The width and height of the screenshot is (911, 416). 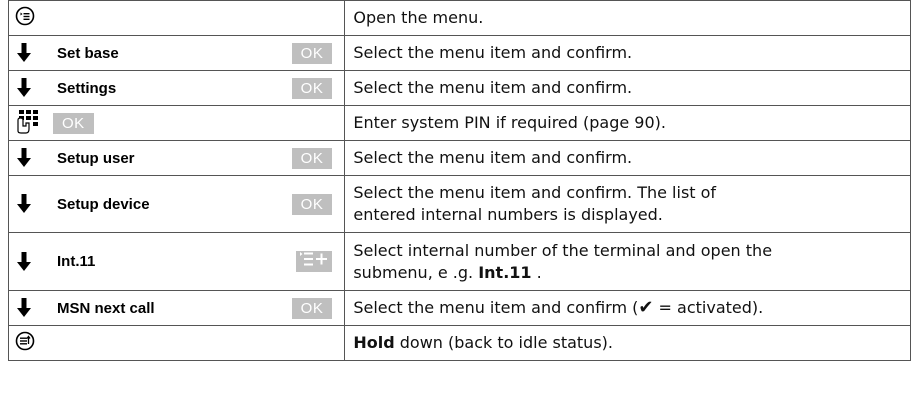 I want to click on description-bold-text: Int.11, so click(x=505, y=272).